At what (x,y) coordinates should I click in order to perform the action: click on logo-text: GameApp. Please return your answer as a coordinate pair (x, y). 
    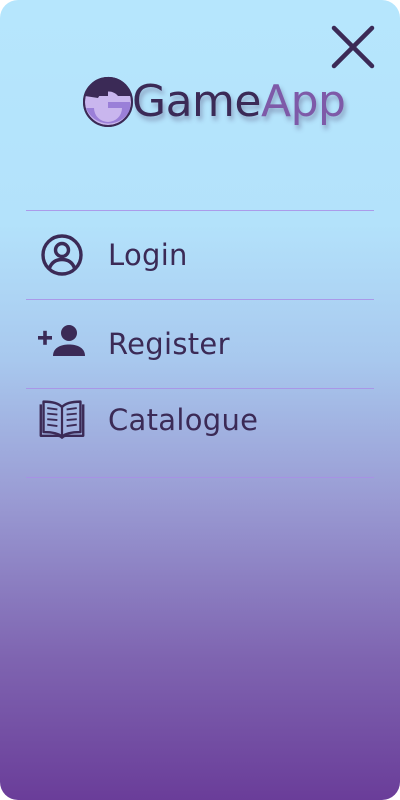
    Looking at the image, I should click on (239, 102).